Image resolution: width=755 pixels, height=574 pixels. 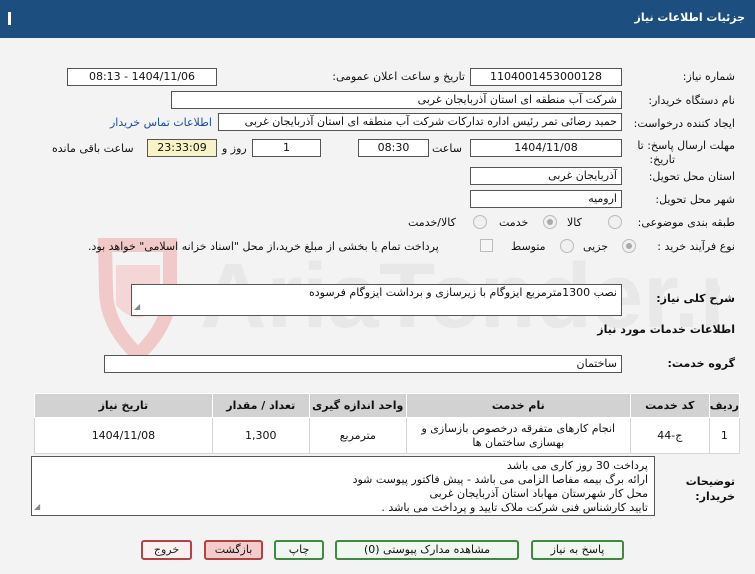 I want to click on service-group-label: گروه خدمت:, so click(x=701, y=363).